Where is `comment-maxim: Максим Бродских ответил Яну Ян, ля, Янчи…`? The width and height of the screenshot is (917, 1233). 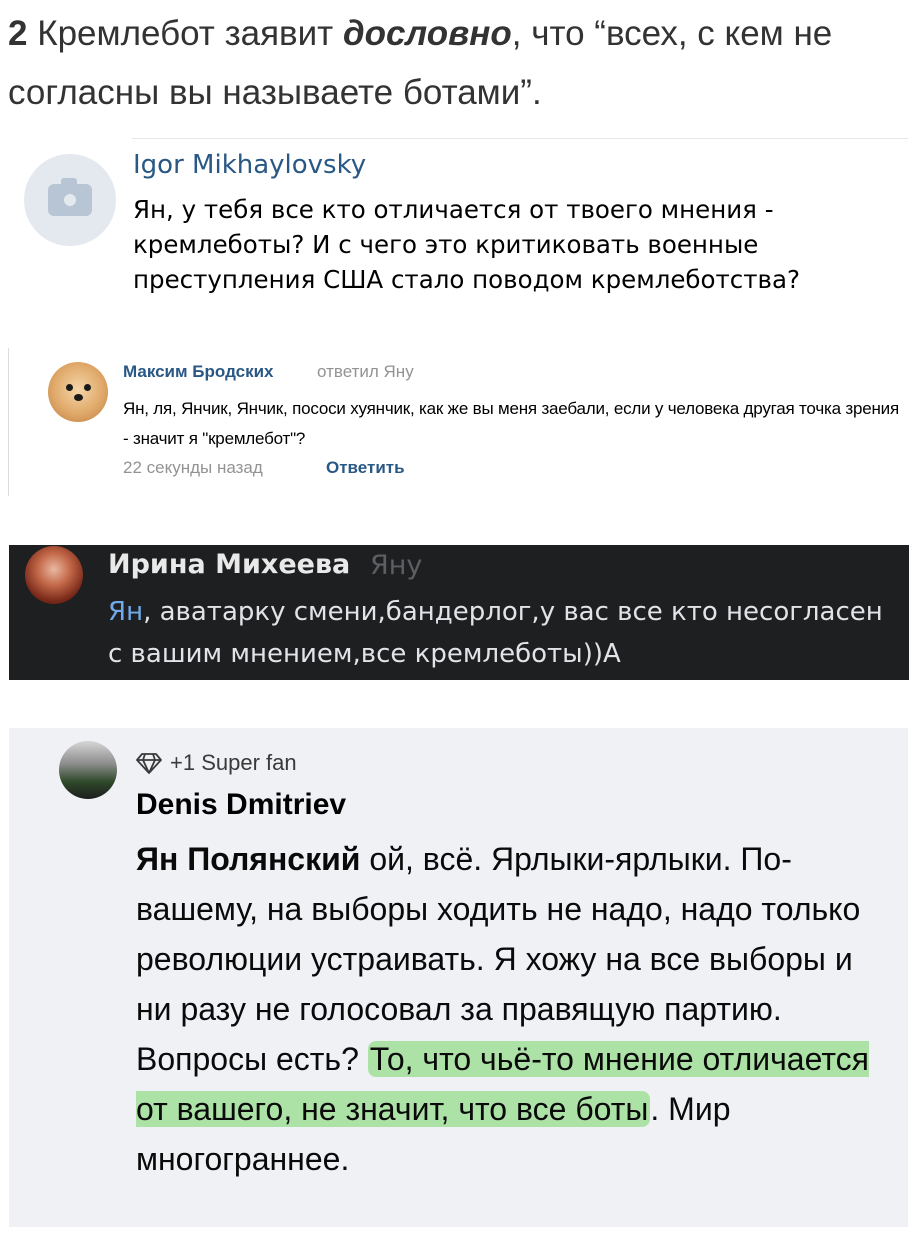 comment-maxim: Максим Бродских ответил Яну Ян, ля, Янчи… is located at coordinates (458, 422).